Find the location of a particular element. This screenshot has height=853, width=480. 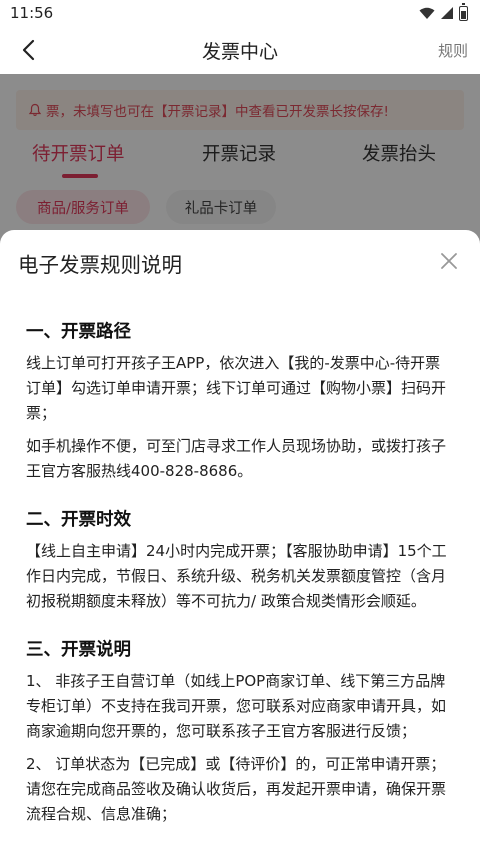

nav-bar: 发票中心 规则 is located at coordinates (240, 50).